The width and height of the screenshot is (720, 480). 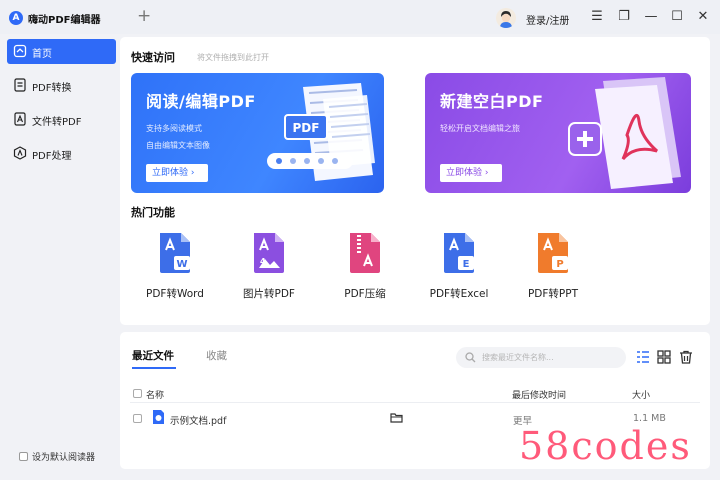 I want to click on feature-badge: E, so click(x=466, y=264).